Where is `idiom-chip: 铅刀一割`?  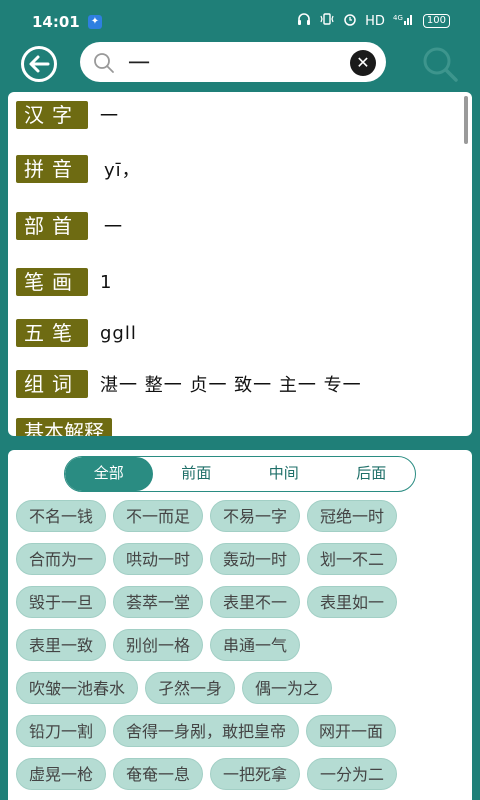
idiom-chip: 铅刀一割 is located at coordinates (61, 731).